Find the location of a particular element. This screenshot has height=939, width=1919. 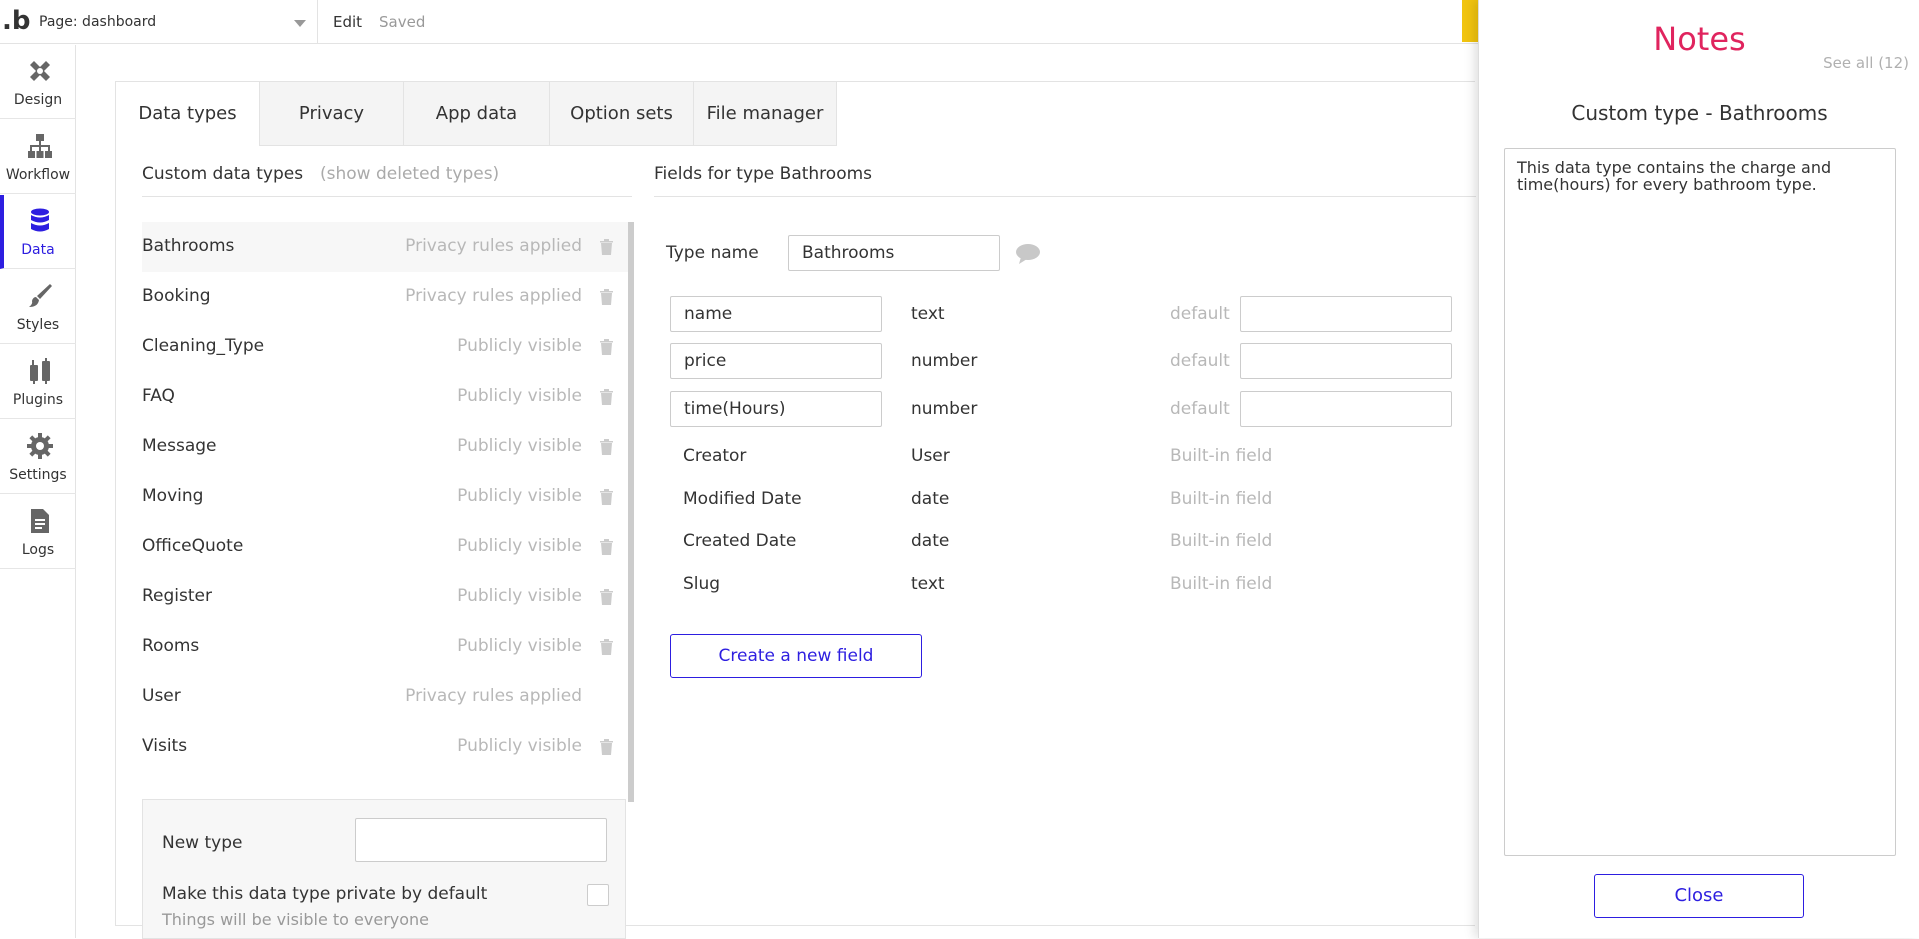

type-row: FAQ Publicly visible is located at coordinates (387, 397).